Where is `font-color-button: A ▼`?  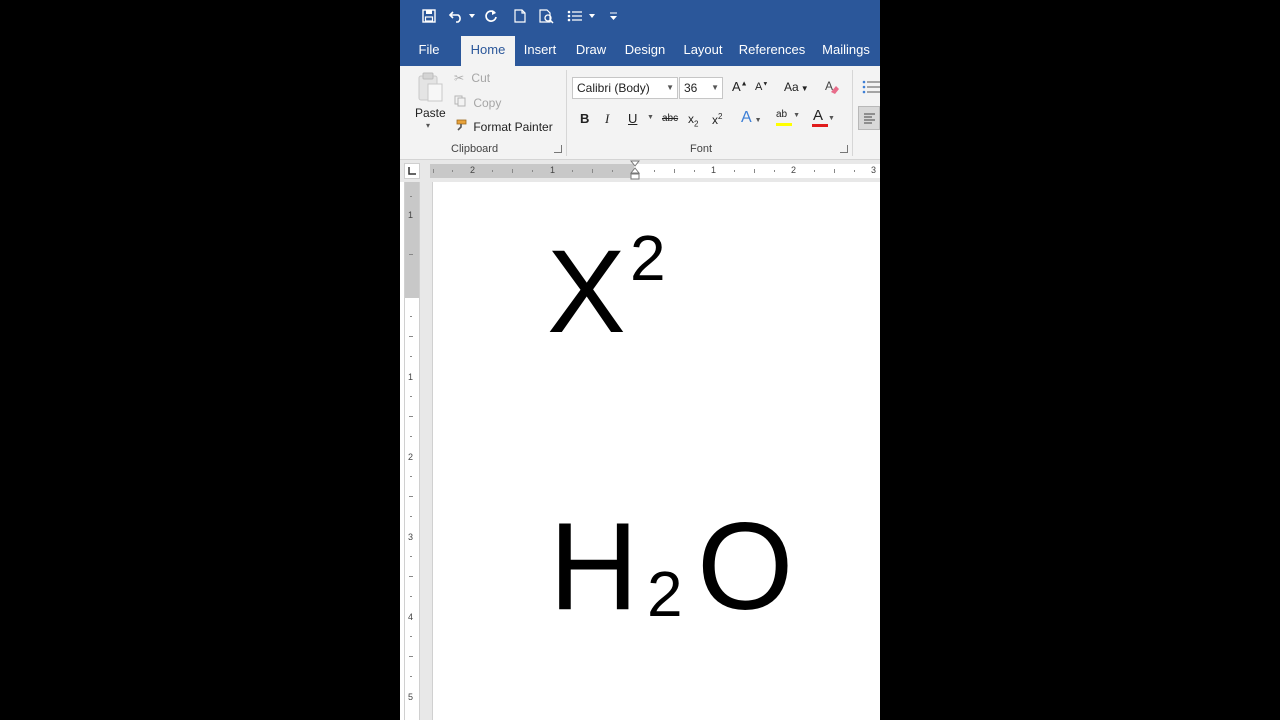 font-color-button: A ▼ is located at coordinates (823, 117).